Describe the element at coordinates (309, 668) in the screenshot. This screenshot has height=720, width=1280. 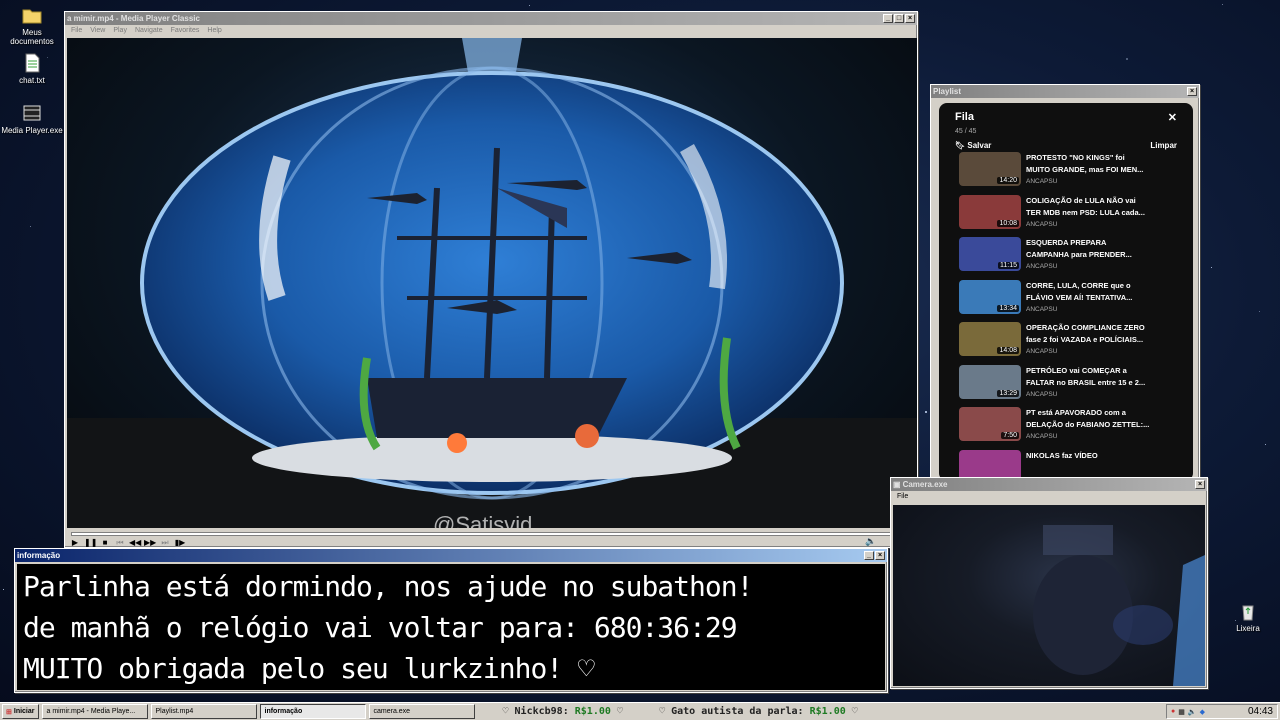
I see `info-line: MUITO obrigada pelo seu lurkzinho! ♡` at that location.